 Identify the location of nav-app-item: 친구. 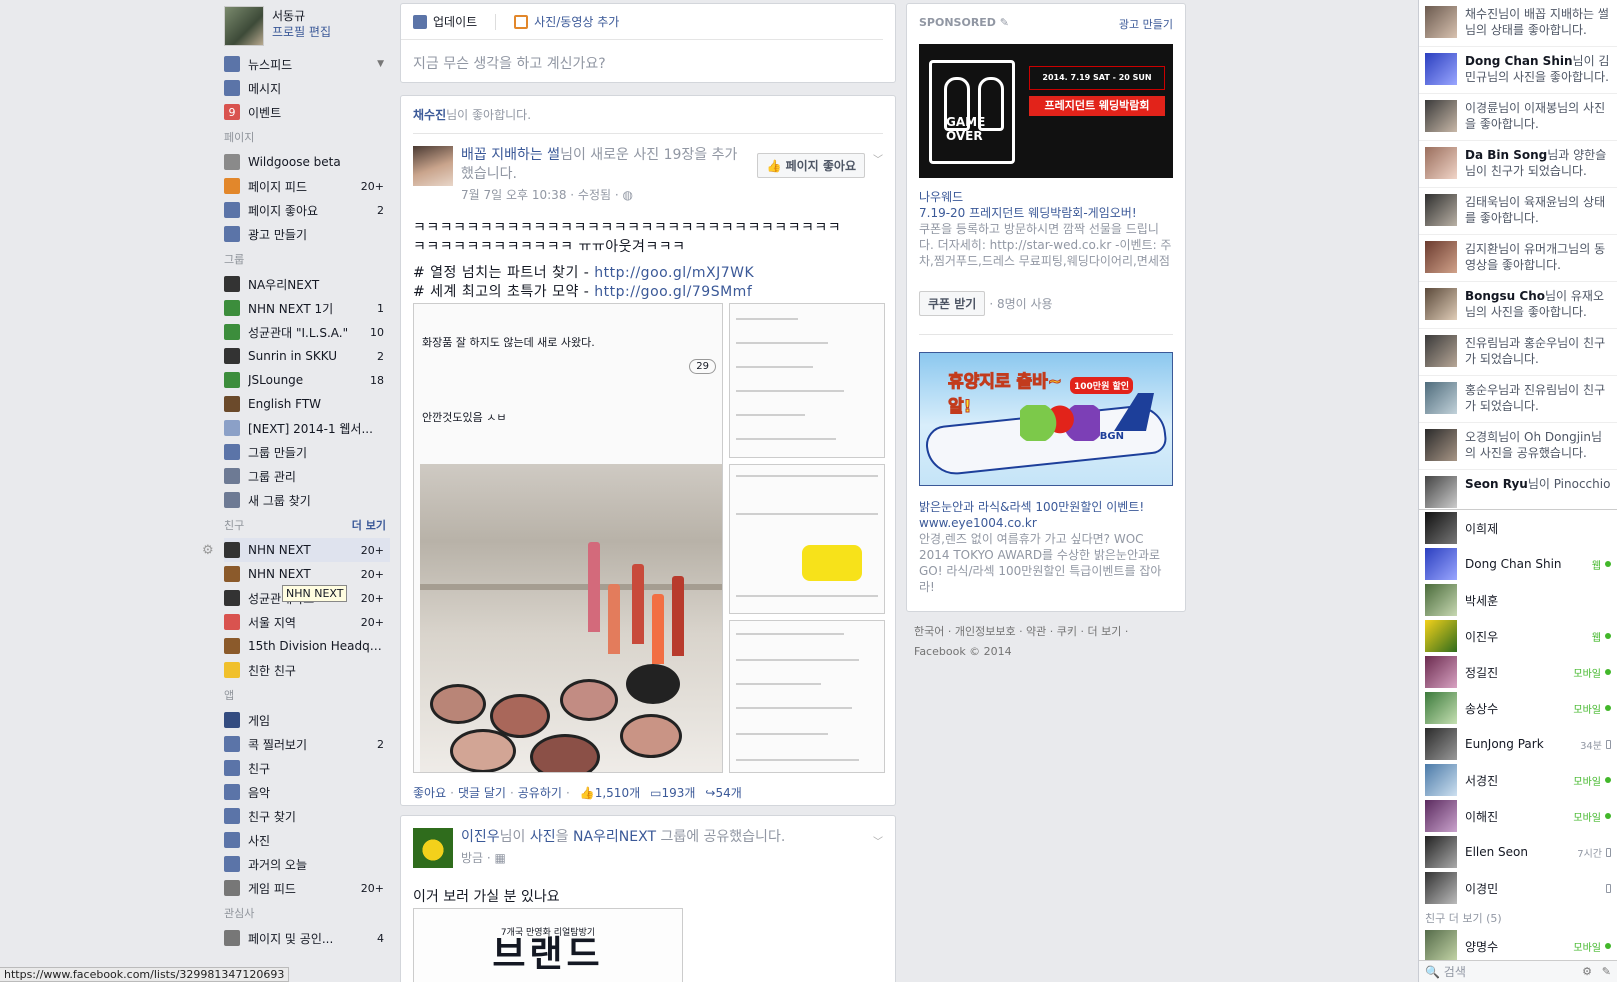
(307, 768).